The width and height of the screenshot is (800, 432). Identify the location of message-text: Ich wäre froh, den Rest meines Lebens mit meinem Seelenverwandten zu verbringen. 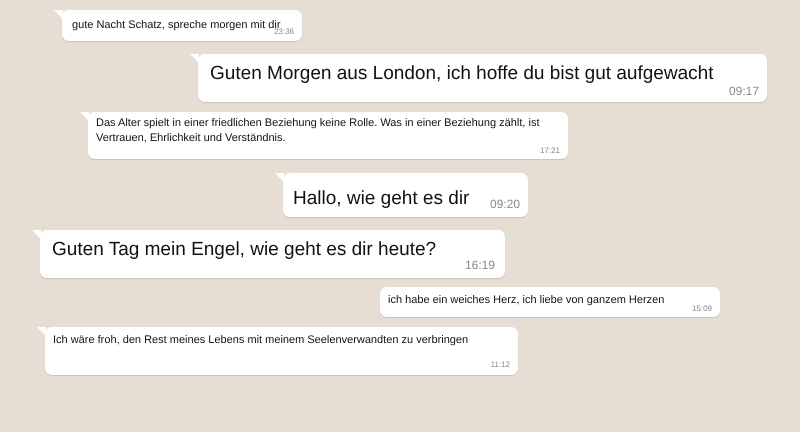
(260, 340).